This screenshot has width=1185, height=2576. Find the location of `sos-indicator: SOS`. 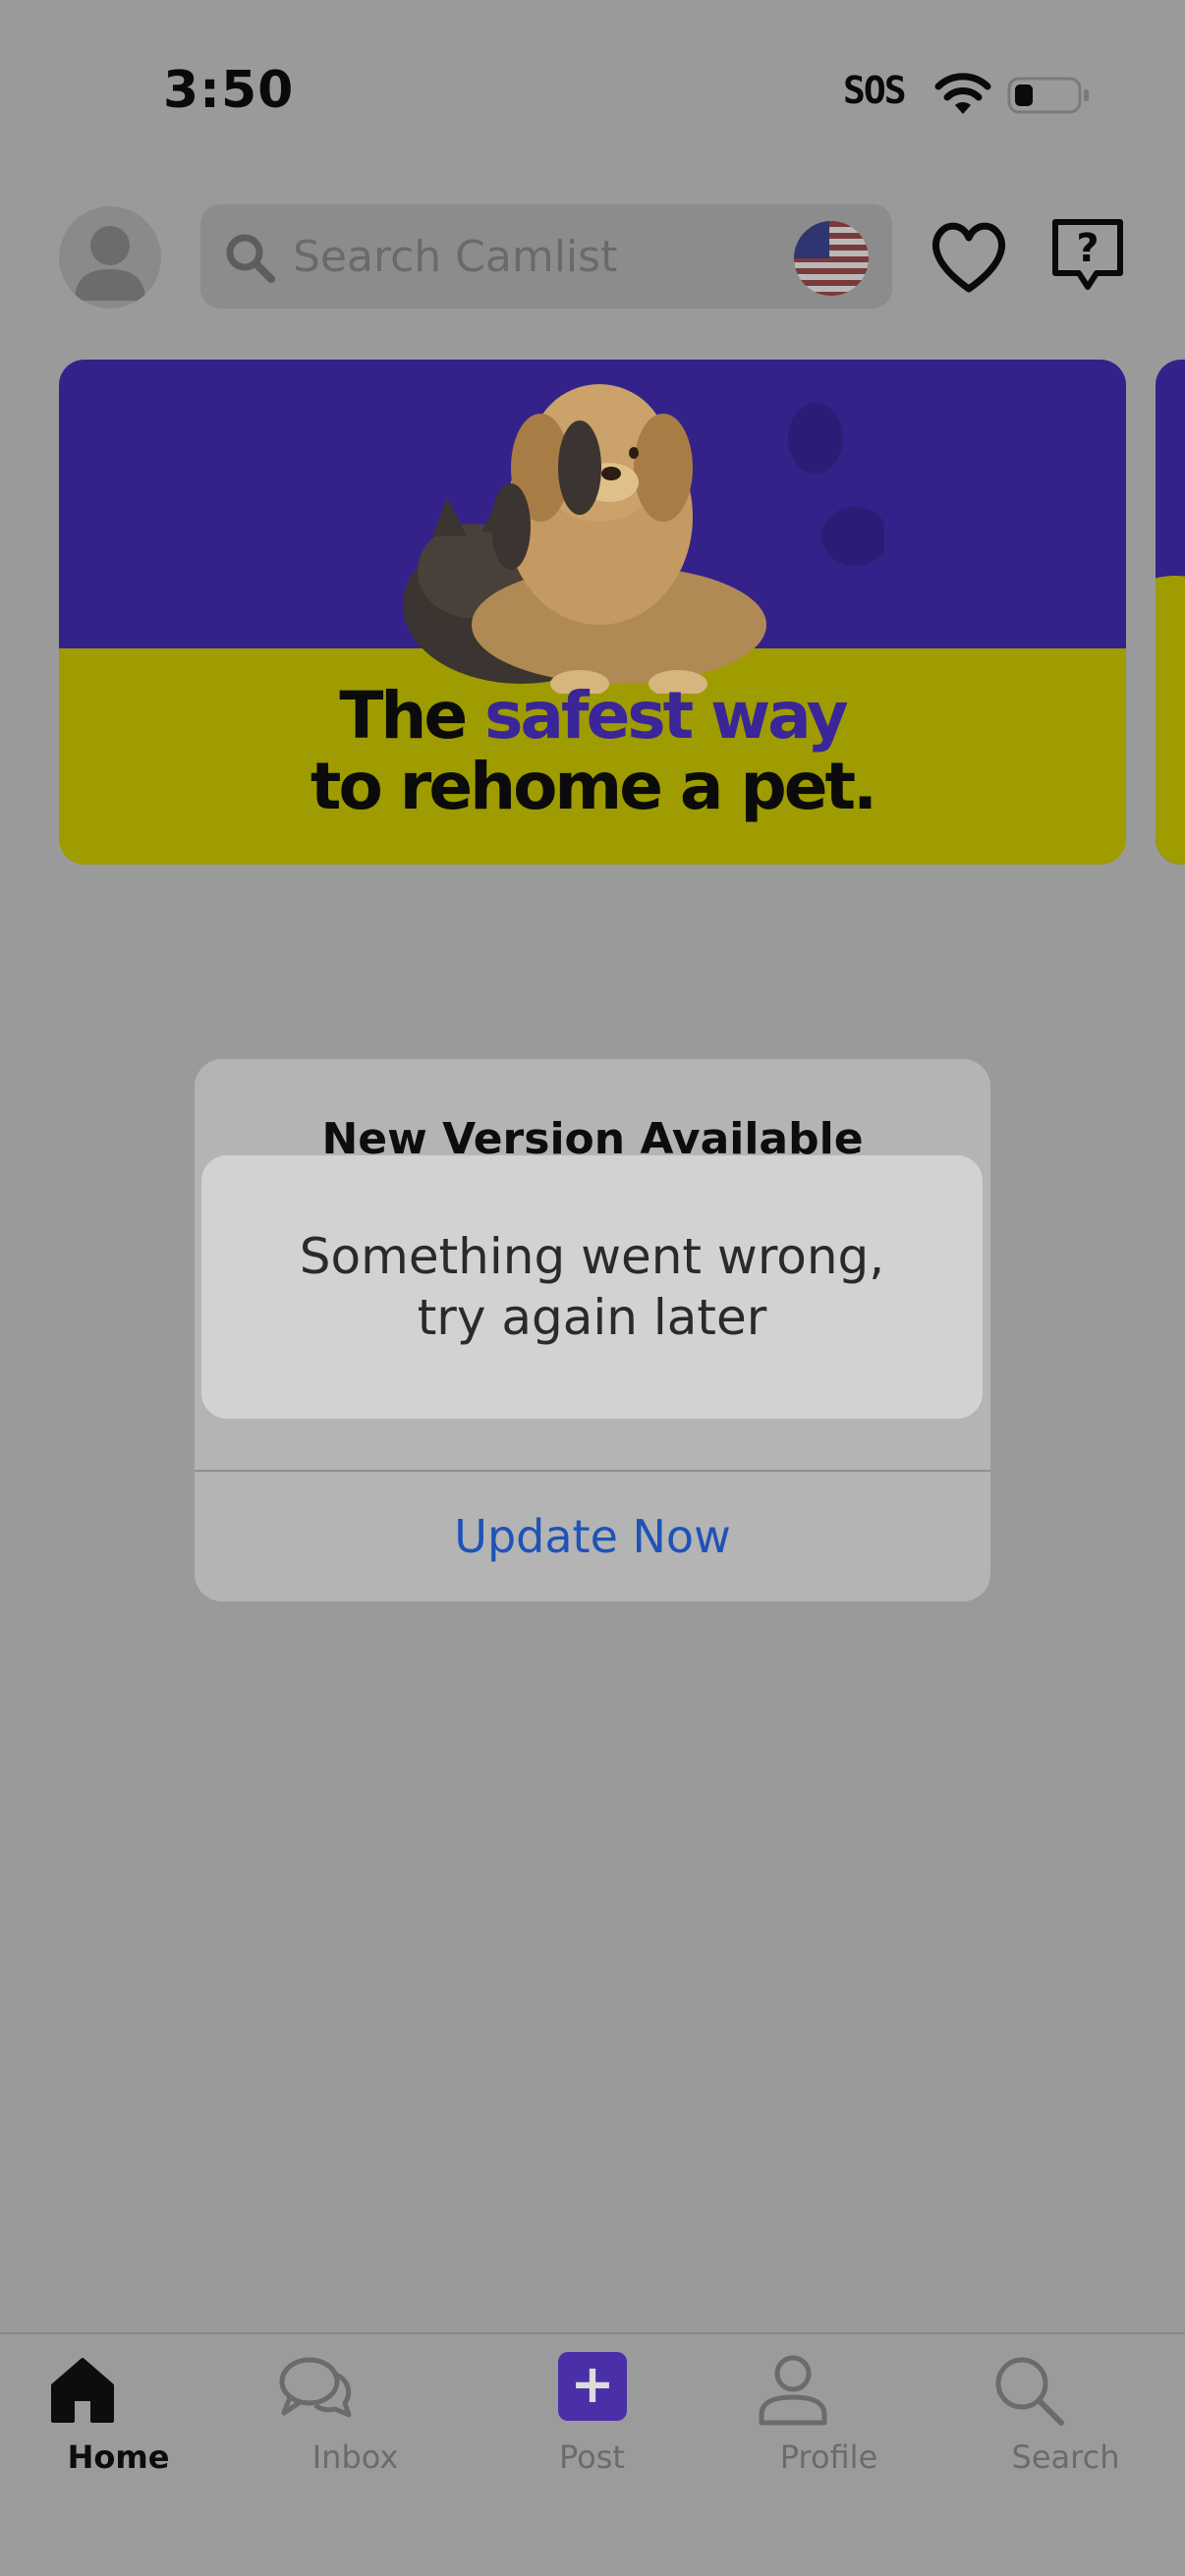

sos-indicator: SOS is located at coordinates (875, 90).